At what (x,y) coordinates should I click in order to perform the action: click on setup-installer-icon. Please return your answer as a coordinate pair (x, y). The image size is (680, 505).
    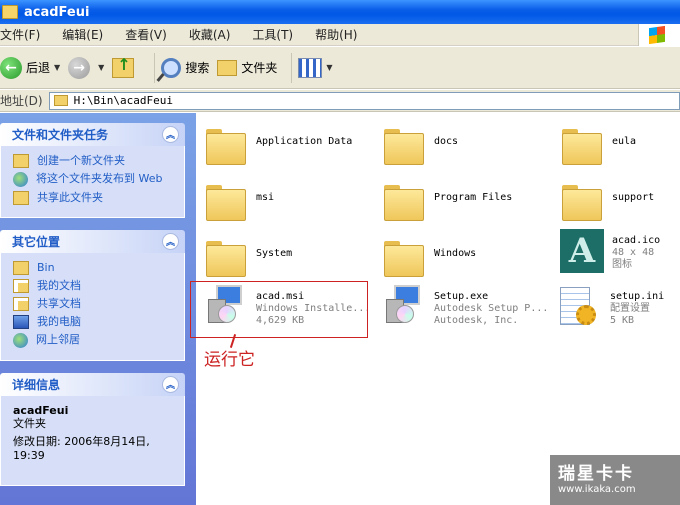
    Looking at the image, I should click on (402, 305).